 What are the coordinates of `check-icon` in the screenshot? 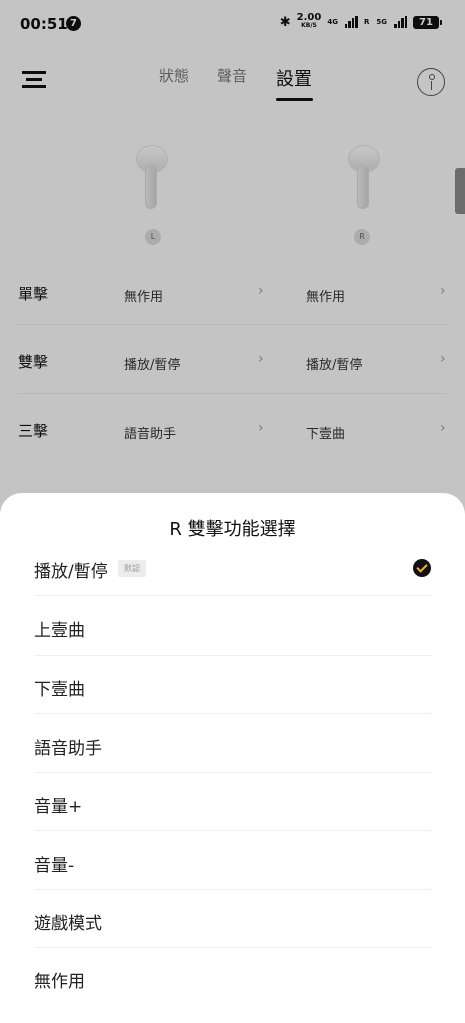 It's located at (422, 568).